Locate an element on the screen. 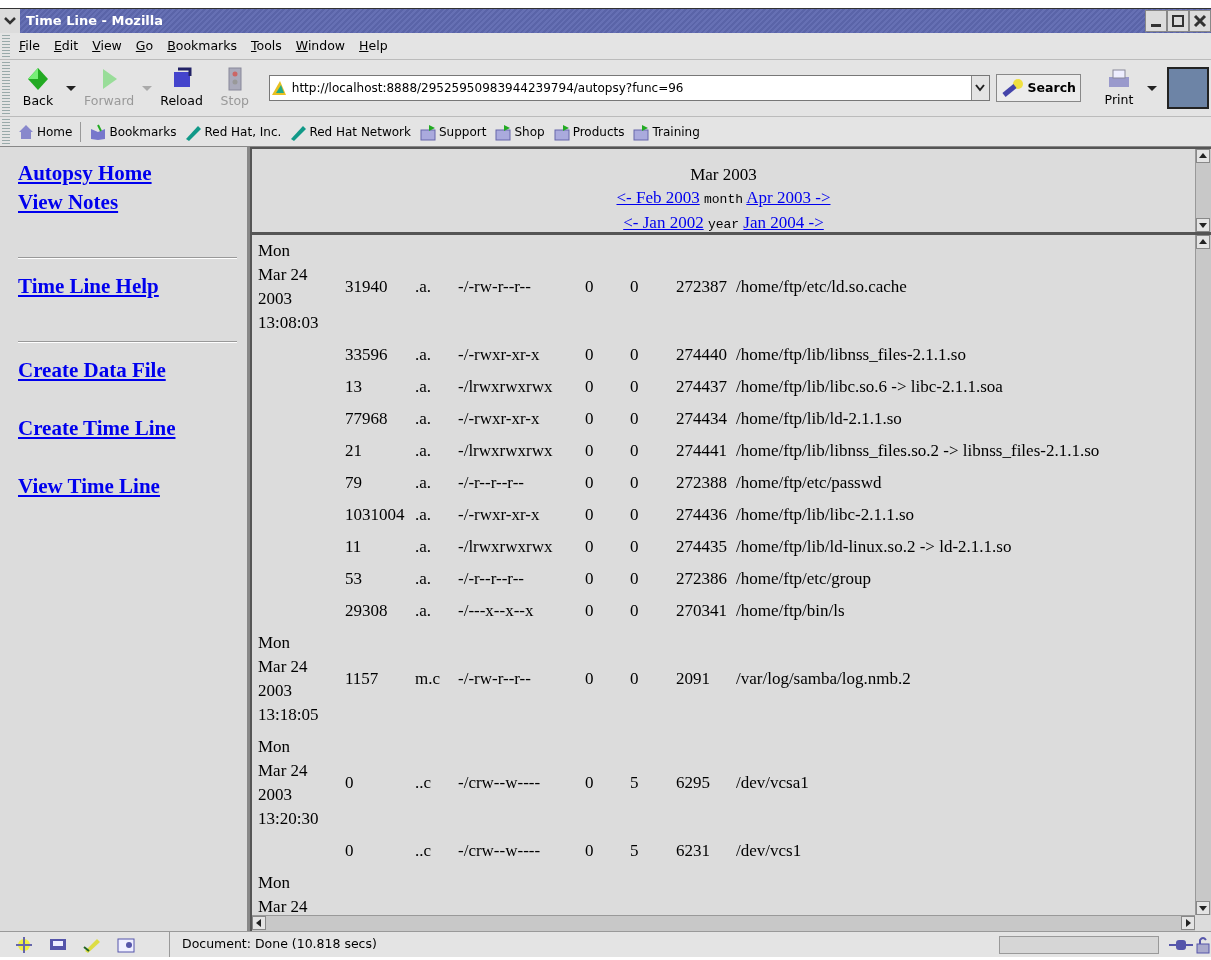 This screenshot has height=960, width=1211. sidebar-link: Create Time Line is located at coordinates (97, 428).